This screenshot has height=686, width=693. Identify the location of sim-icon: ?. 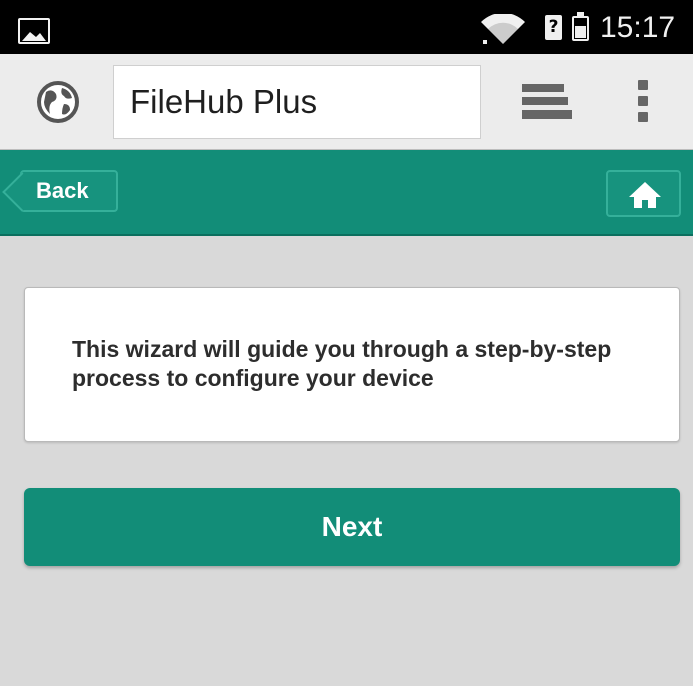
(553, 27).